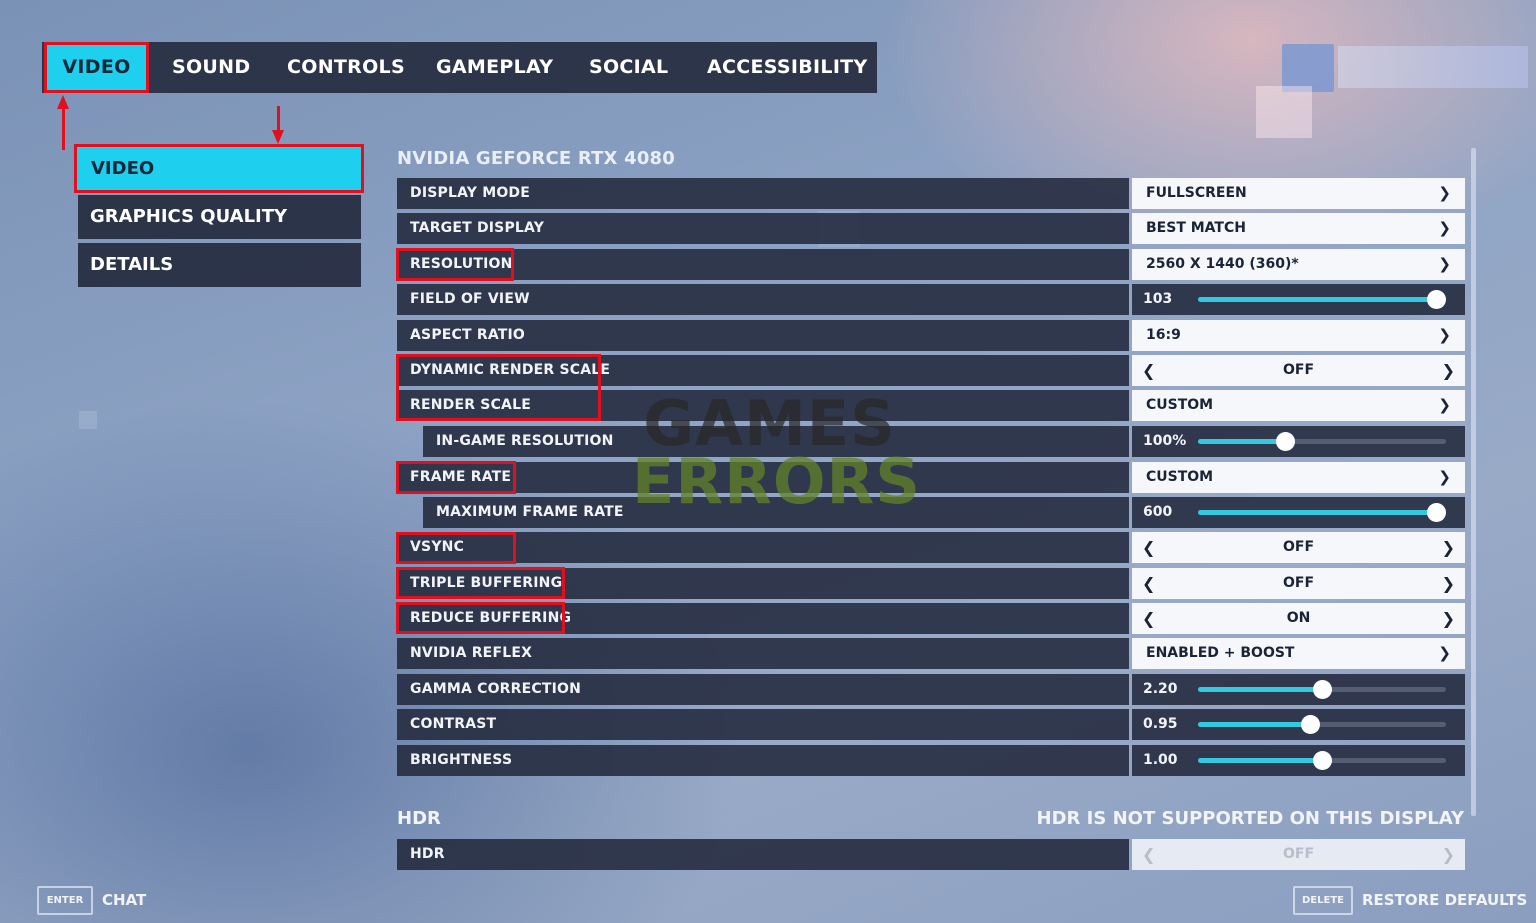 The height and width of the screenshot is (923, 1536). Describe the element at coordinates (494, 67) in the screenshot. I see `tab-gameplay: GAMEPLAY` at that location.